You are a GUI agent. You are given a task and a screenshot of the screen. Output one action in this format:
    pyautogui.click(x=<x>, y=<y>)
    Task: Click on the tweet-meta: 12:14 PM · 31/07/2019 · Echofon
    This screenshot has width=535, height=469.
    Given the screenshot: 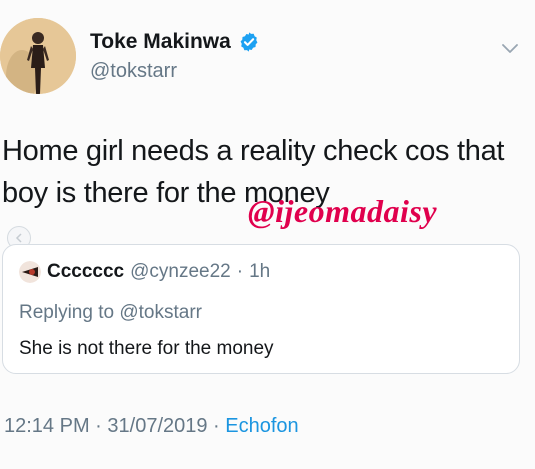 What is the action you would take?
    pyautogui.click(x=151, y=426)
    